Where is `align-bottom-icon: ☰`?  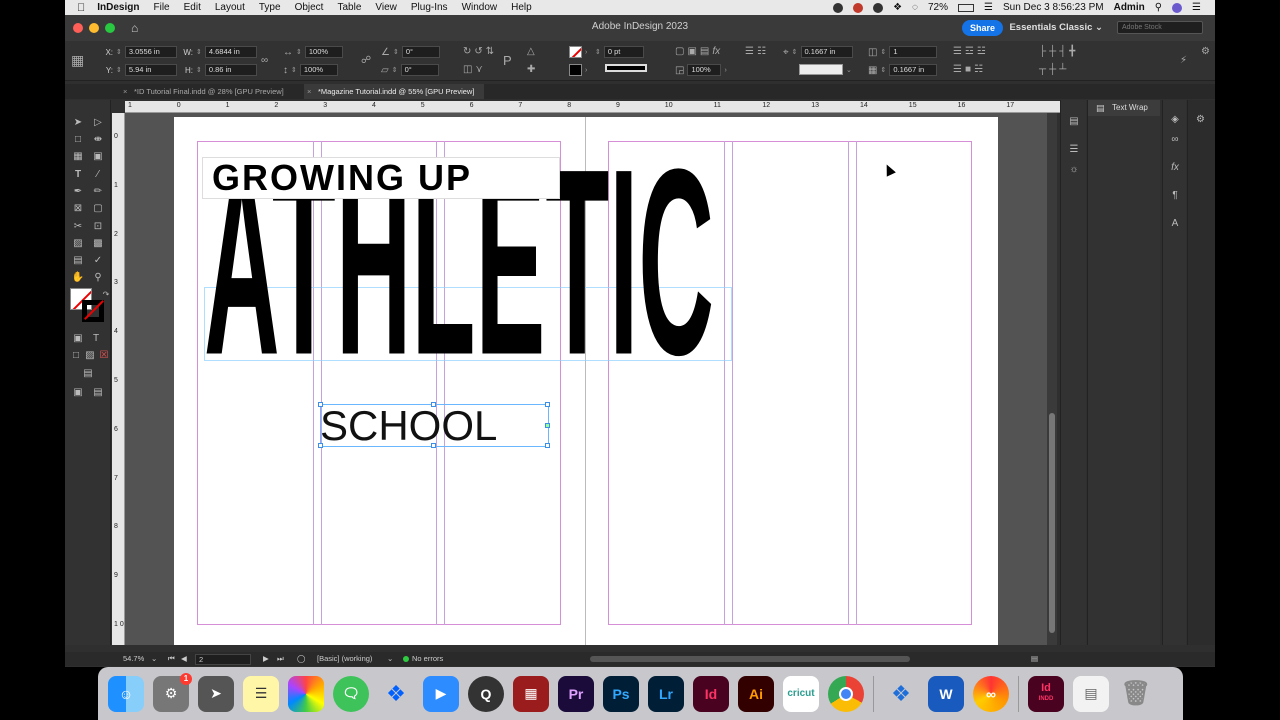 align-bottom-icon: ☰ is located at coordinates (957, 69).